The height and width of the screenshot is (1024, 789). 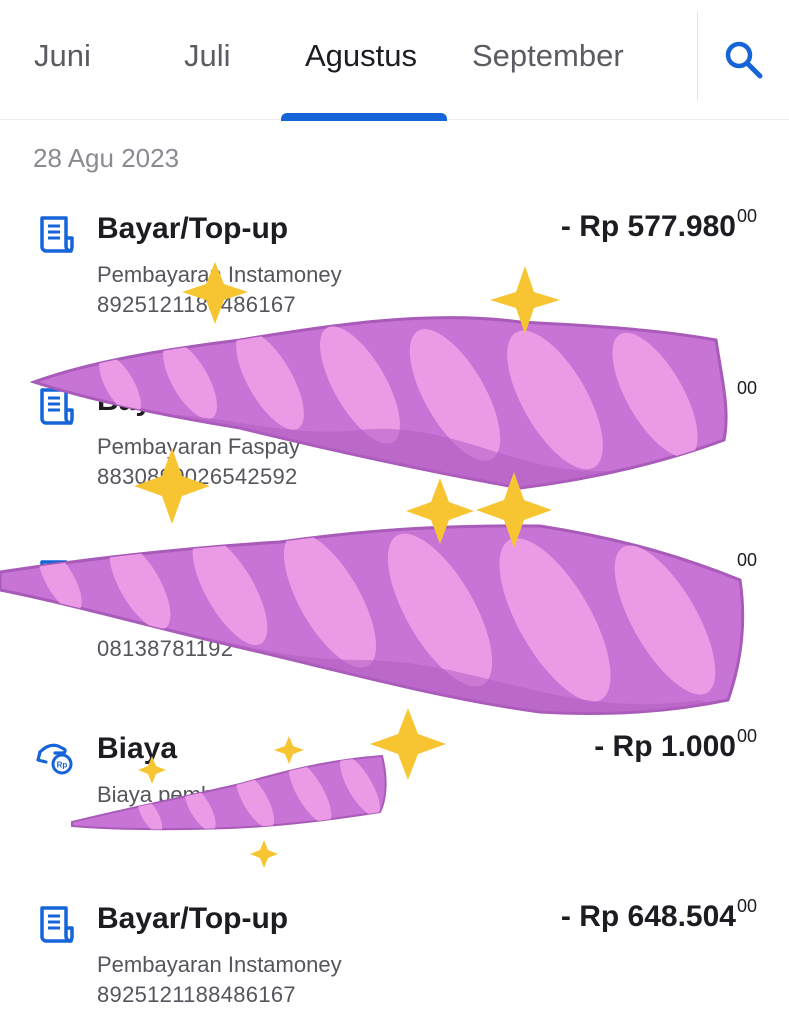 I want to click on transaction-amount: - Rp 648.50400, so click(x=658, y=914).